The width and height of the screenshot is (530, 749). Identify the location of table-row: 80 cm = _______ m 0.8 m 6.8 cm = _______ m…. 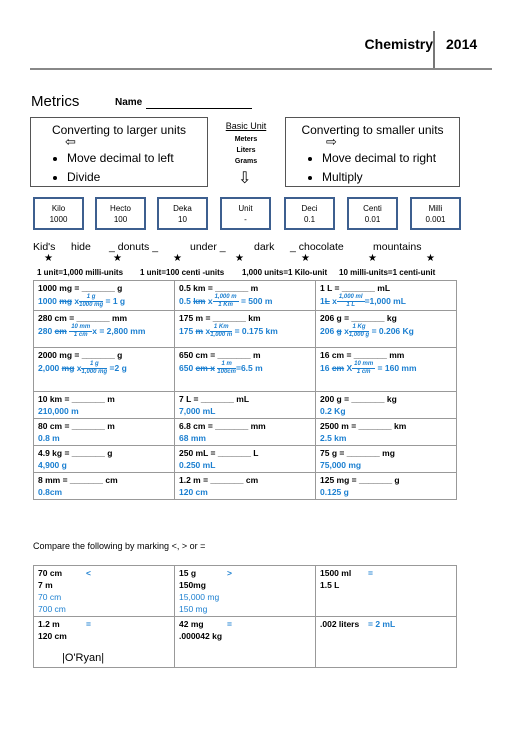
(245, 432).